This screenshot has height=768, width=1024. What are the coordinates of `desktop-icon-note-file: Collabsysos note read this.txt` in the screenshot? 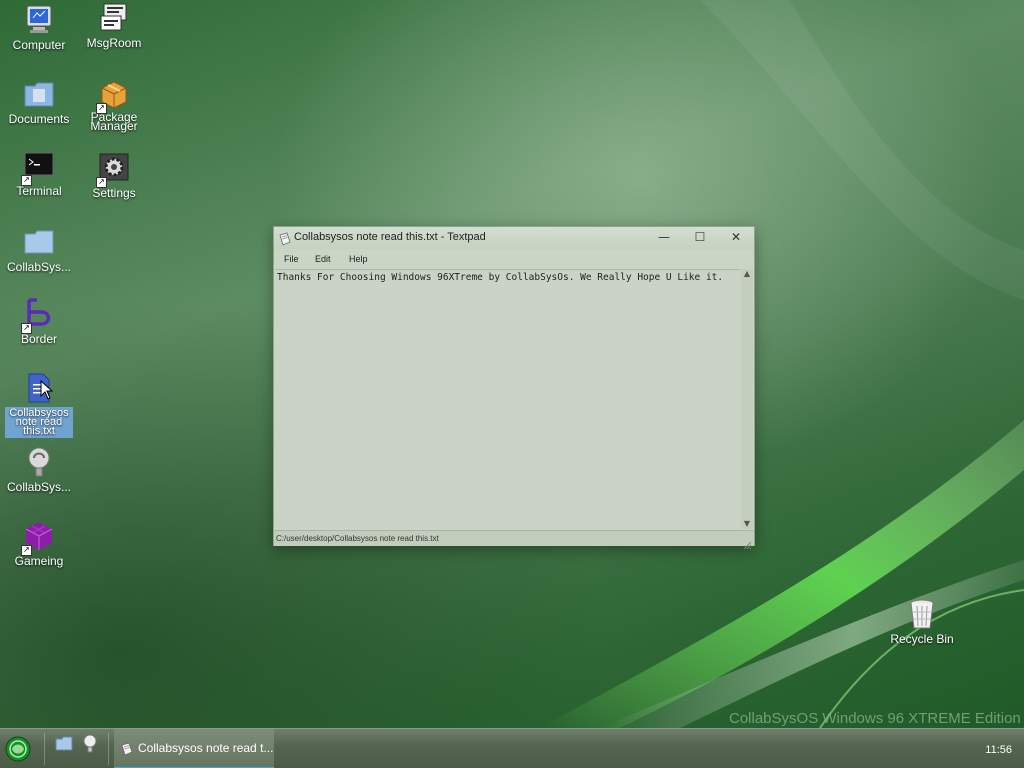 It's located at (39, 405).